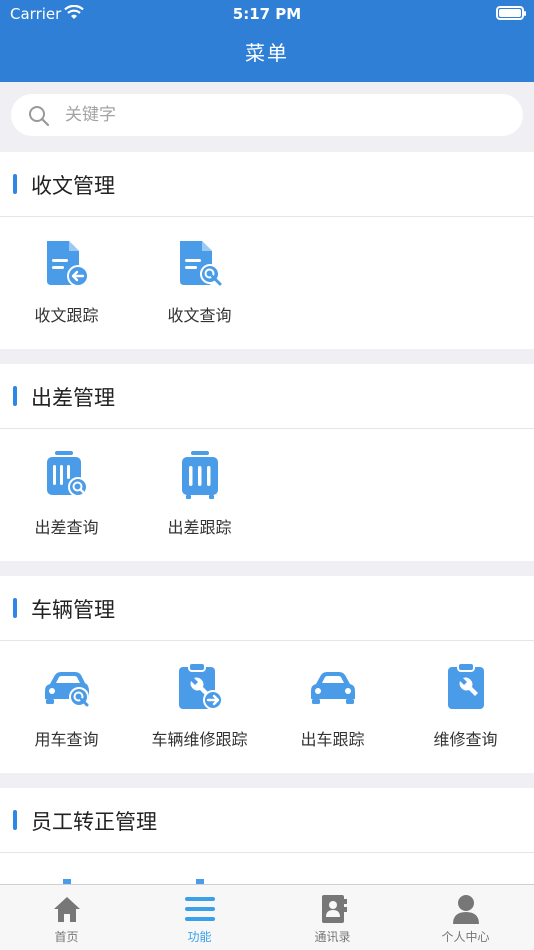  Describe the element at coordinates (332, 937) in the screenshot. I see `tab-label: 通讯录` at that location.